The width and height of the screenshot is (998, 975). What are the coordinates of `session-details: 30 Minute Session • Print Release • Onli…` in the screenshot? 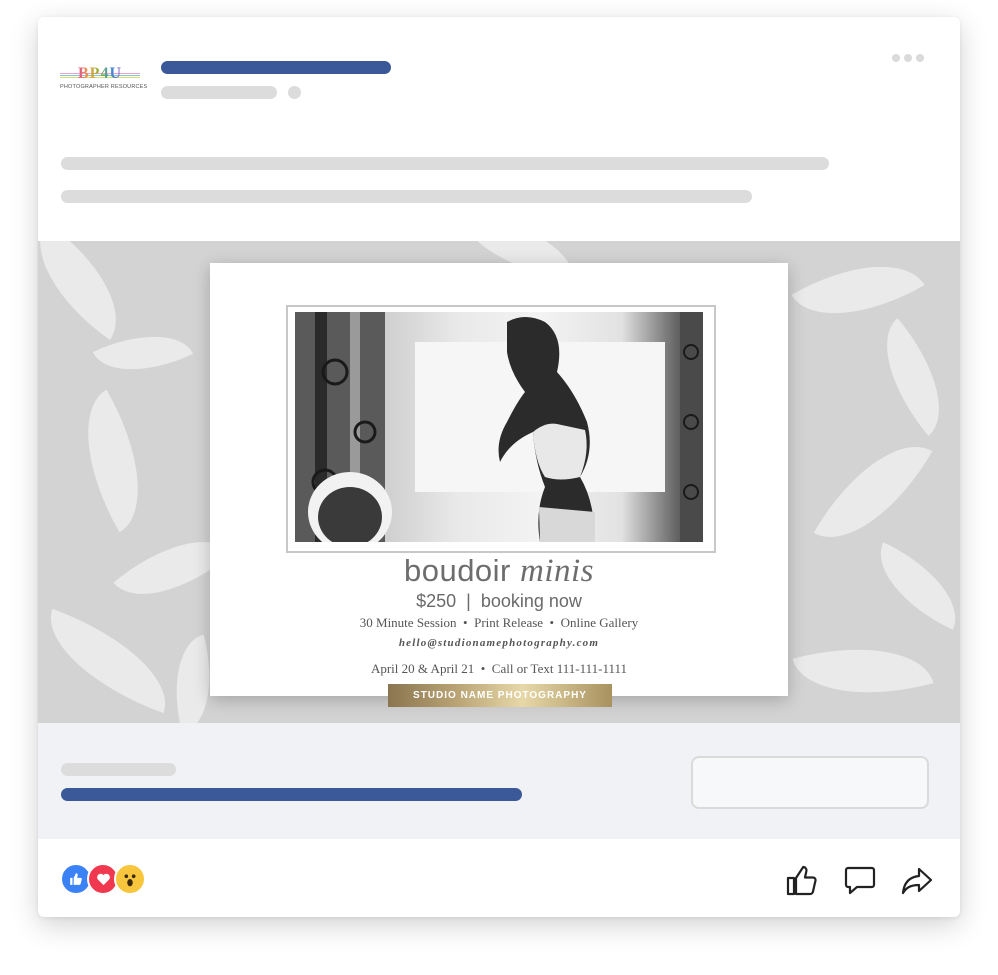 It's located at (499, 622).